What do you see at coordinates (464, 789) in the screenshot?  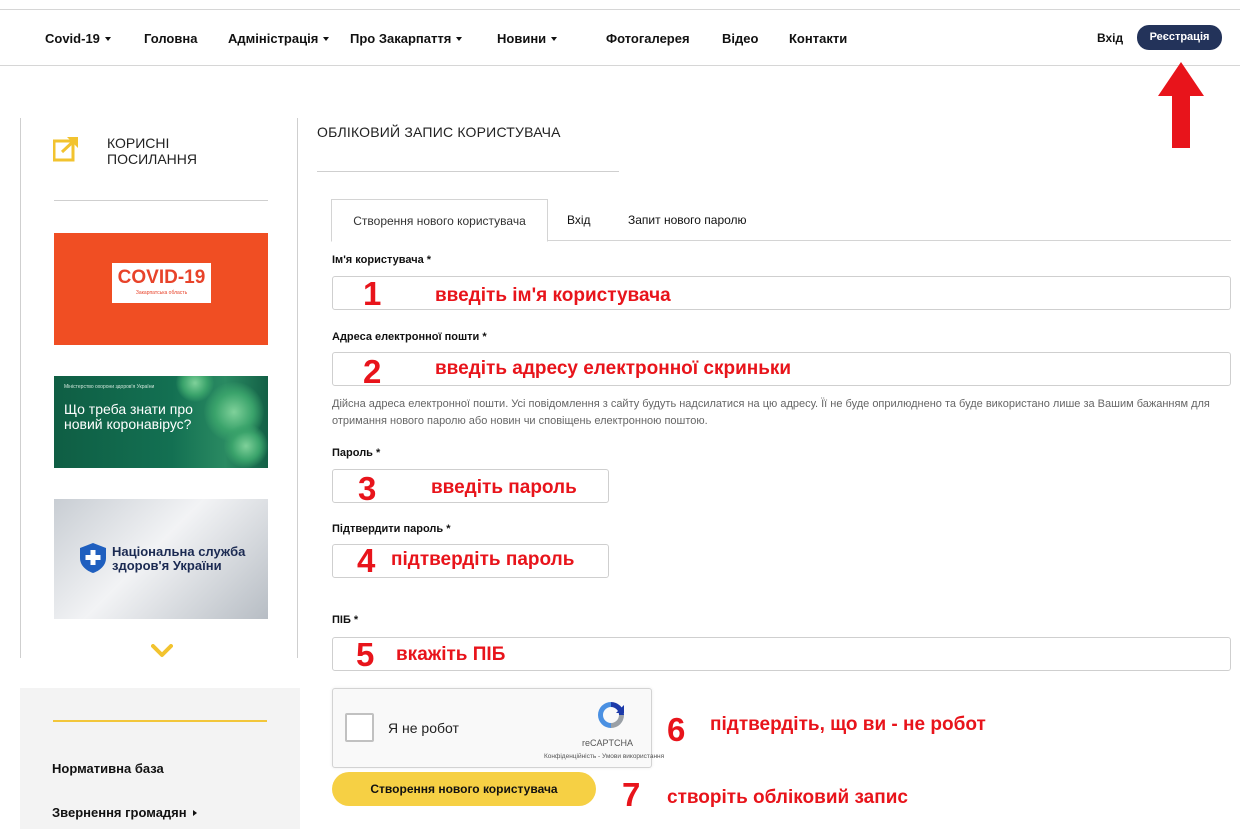 I see `create-user-button: Створення нового користувача` at bounding box center [464, 789].